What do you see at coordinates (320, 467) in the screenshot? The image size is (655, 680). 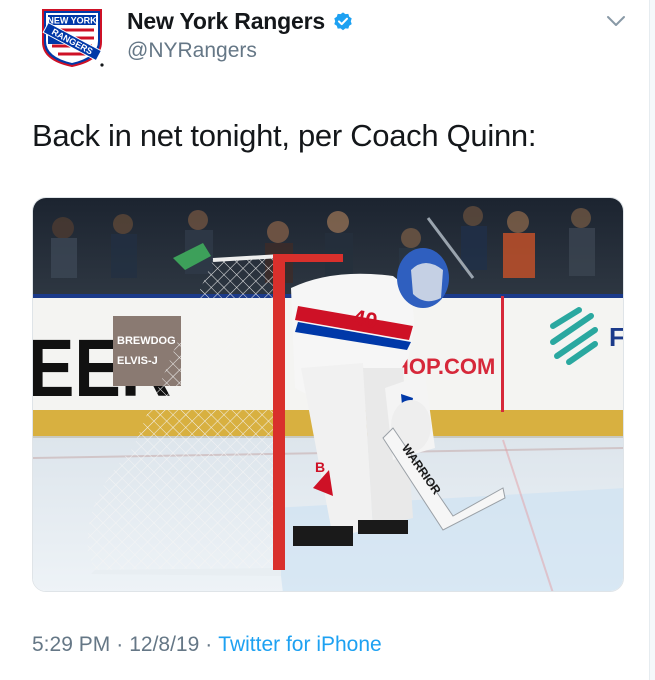 I see `pad-brand: B` at bounding box center [320, 467].